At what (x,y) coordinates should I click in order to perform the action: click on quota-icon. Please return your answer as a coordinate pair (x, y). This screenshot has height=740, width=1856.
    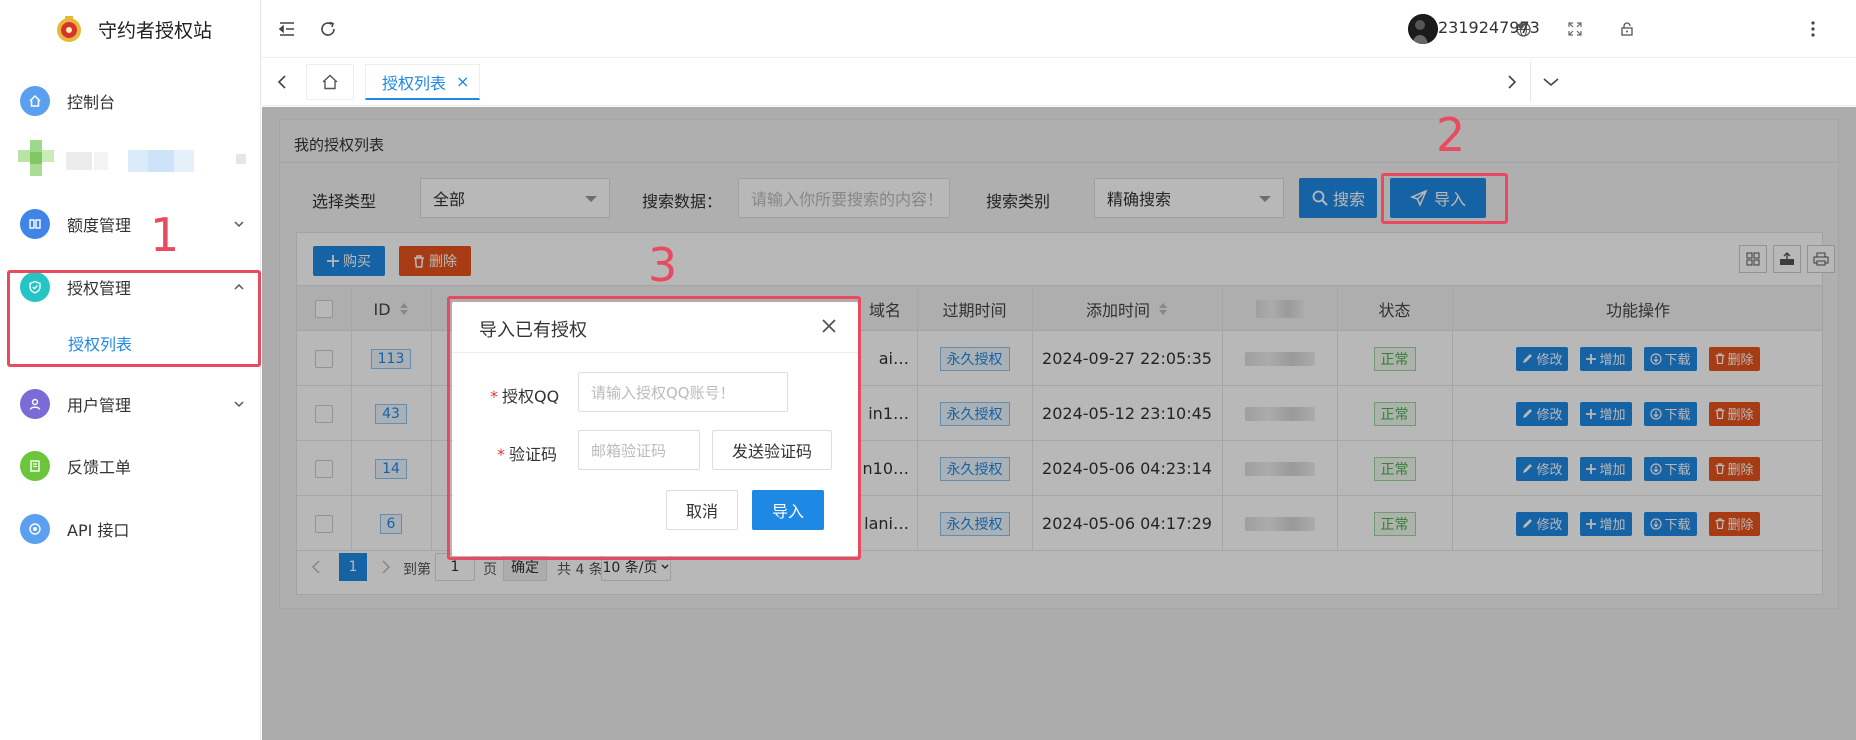
    Looking at the image, I should click on (35, 224).